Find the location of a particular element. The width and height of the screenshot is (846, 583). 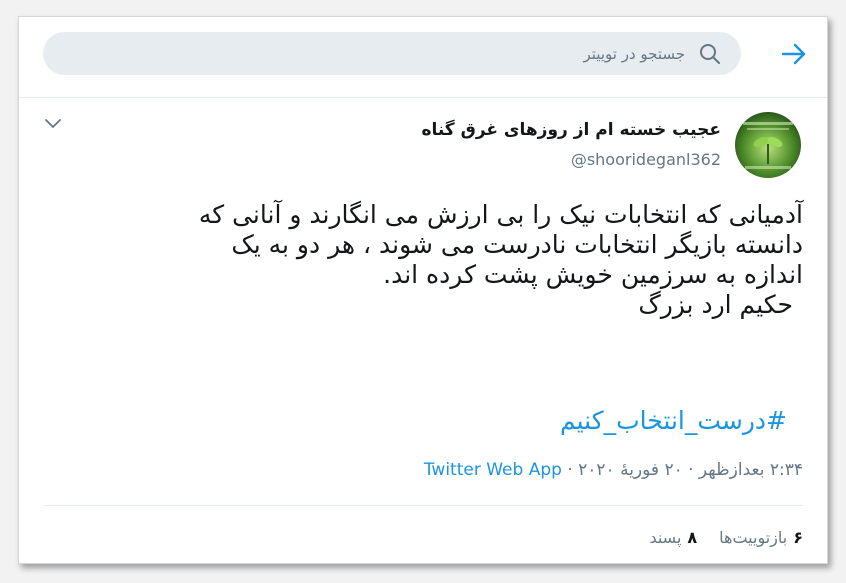

tweet-text-line: اندازه به سرزمین خویش پشت کرده اند. is located at coordinates (593, 274).